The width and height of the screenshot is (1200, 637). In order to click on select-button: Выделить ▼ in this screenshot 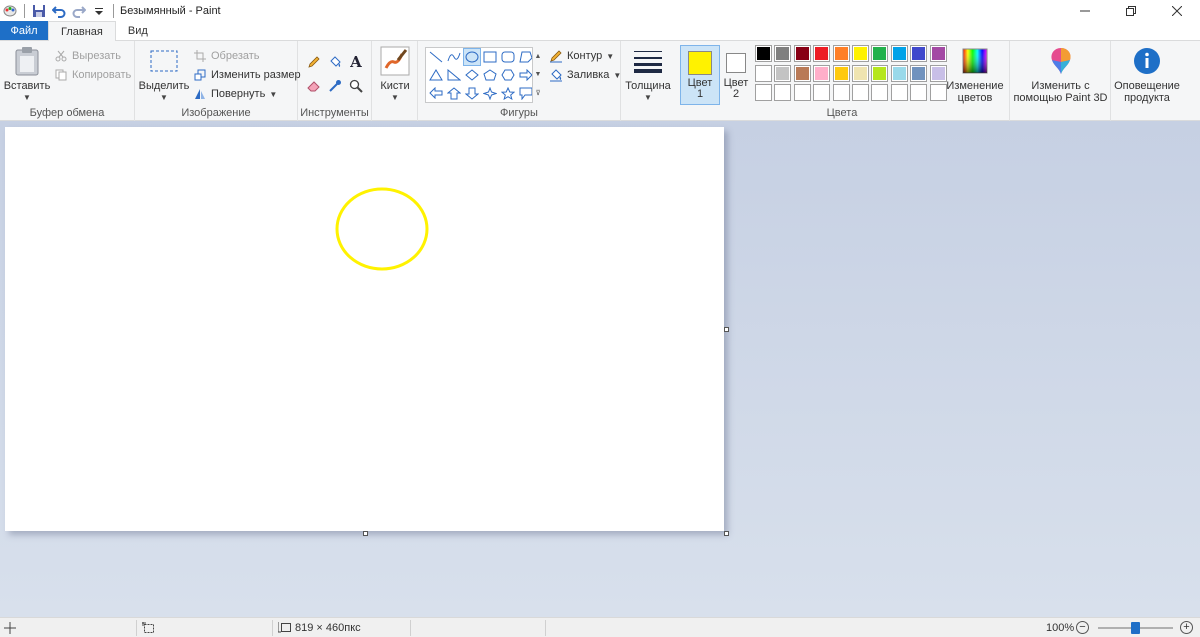, I will do `click(164, 74)`.